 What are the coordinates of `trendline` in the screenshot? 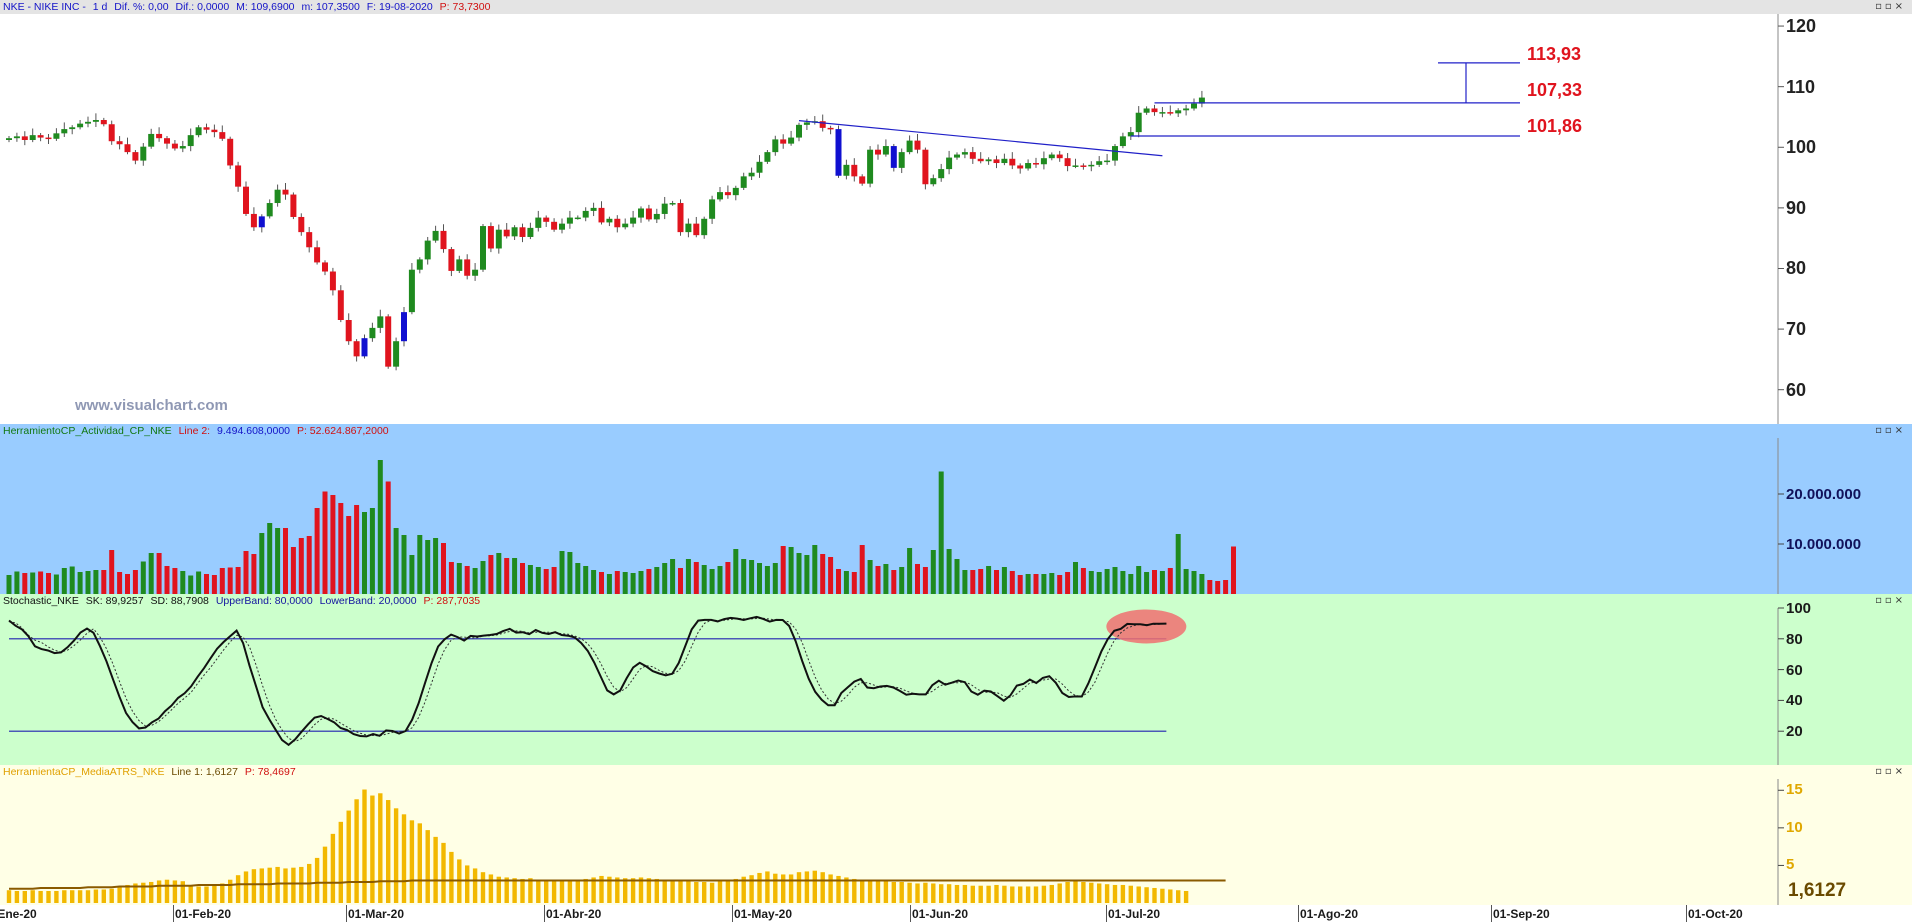 It's located at (980, 138).